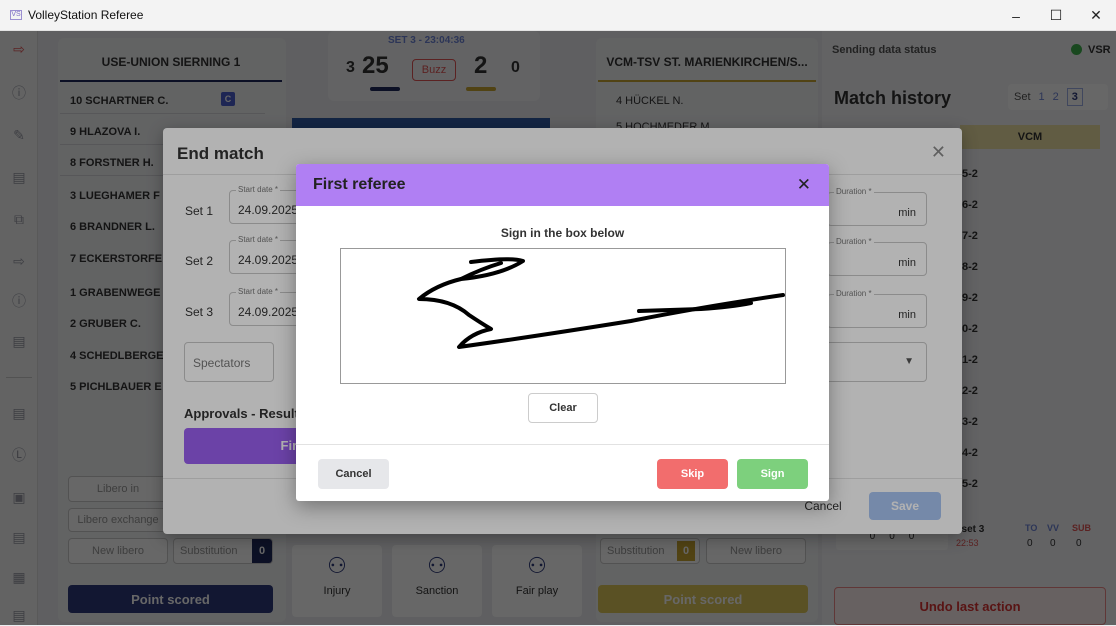 The width and height of the screenshot is (1116, 626). Describe the element at coordinates (562, 233) in the screenshot. I see `signature-instruction: Sign in the box below` at that location.